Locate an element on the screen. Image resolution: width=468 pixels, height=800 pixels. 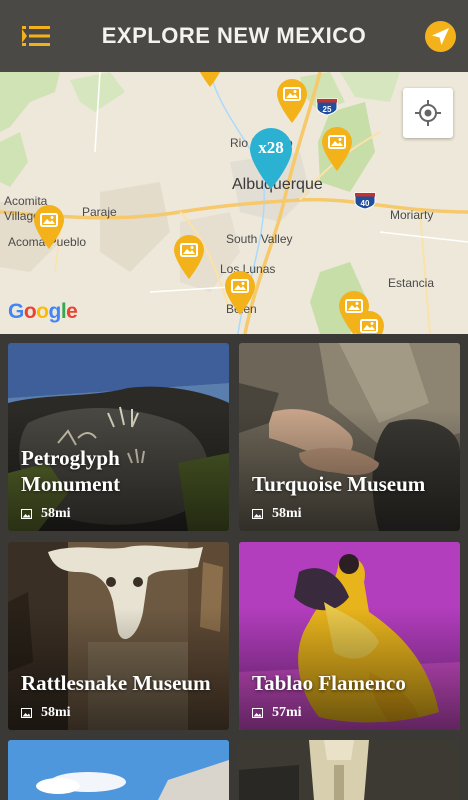
navigation-arrow-icon is located at coordinates (440, 36).